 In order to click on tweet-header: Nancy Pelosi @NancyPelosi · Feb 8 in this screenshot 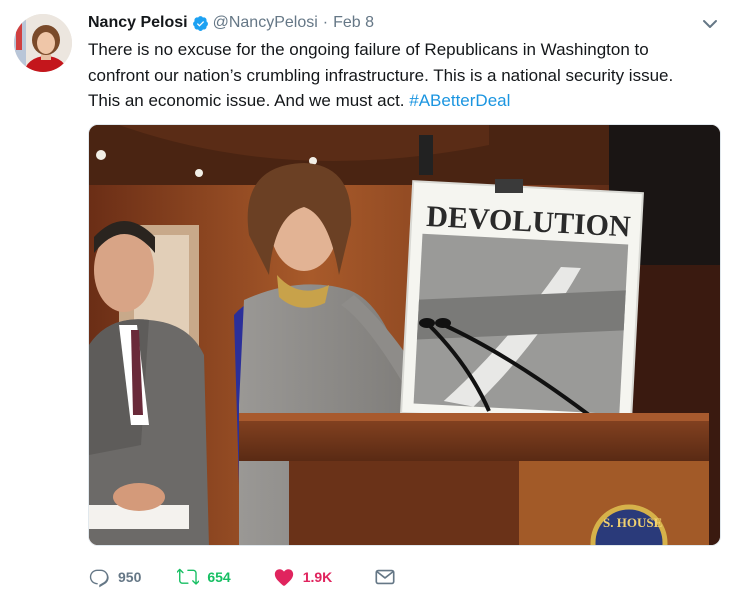, I will do `click(231, 23)`.